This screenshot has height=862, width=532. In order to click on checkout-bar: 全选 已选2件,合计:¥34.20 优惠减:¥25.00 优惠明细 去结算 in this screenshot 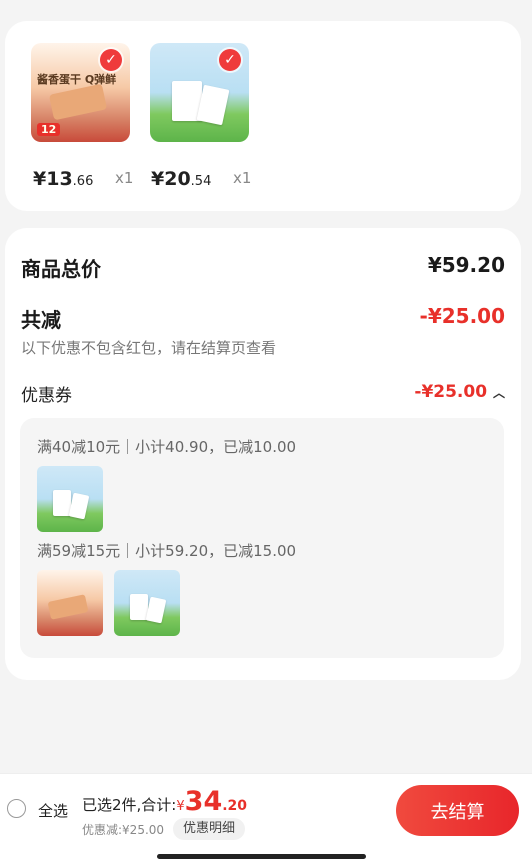, I will do `click(266, 817)`.